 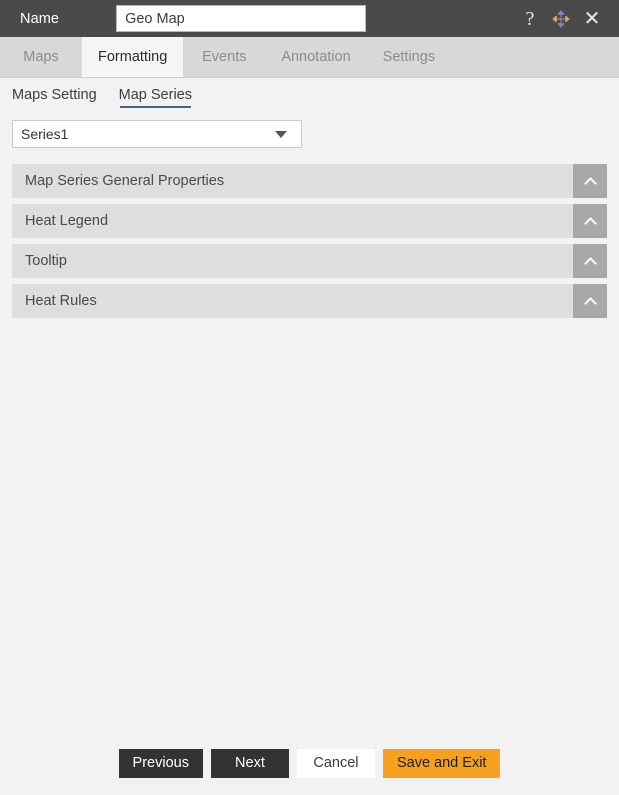 I want to click on section-heat-rules: Heat Rules, so click(x=309, y=301).